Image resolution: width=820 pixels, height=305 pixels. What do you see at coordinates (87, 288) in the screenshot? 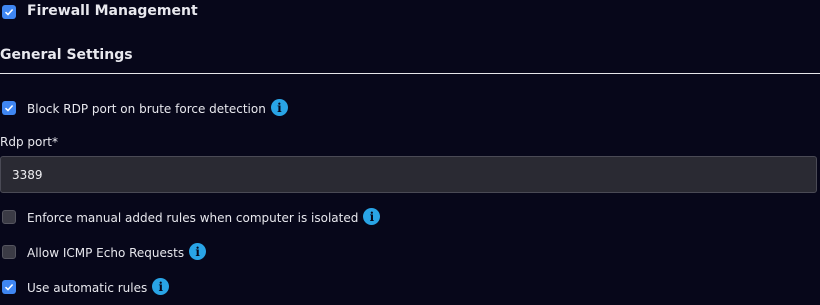
I see `use-automatic-rules-label: Use automatic rules` at bounding box center [87, 288].